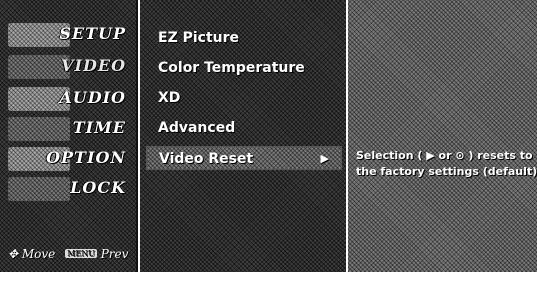 The height and width of the screenshot is (300, 537). Describe the element at coordinates (197, 128) in the screenshot. I see `submenu-item-label: Advanced` at that location.